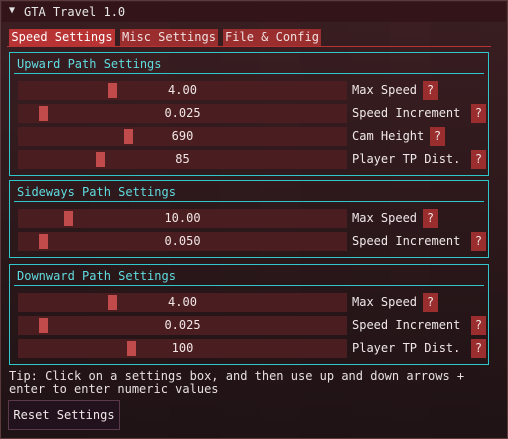  What do you see at coordinates (62, 37) in the screenshot?
I see `tab-speed-settings: Speed Settings` at bounding box center [62, 37].